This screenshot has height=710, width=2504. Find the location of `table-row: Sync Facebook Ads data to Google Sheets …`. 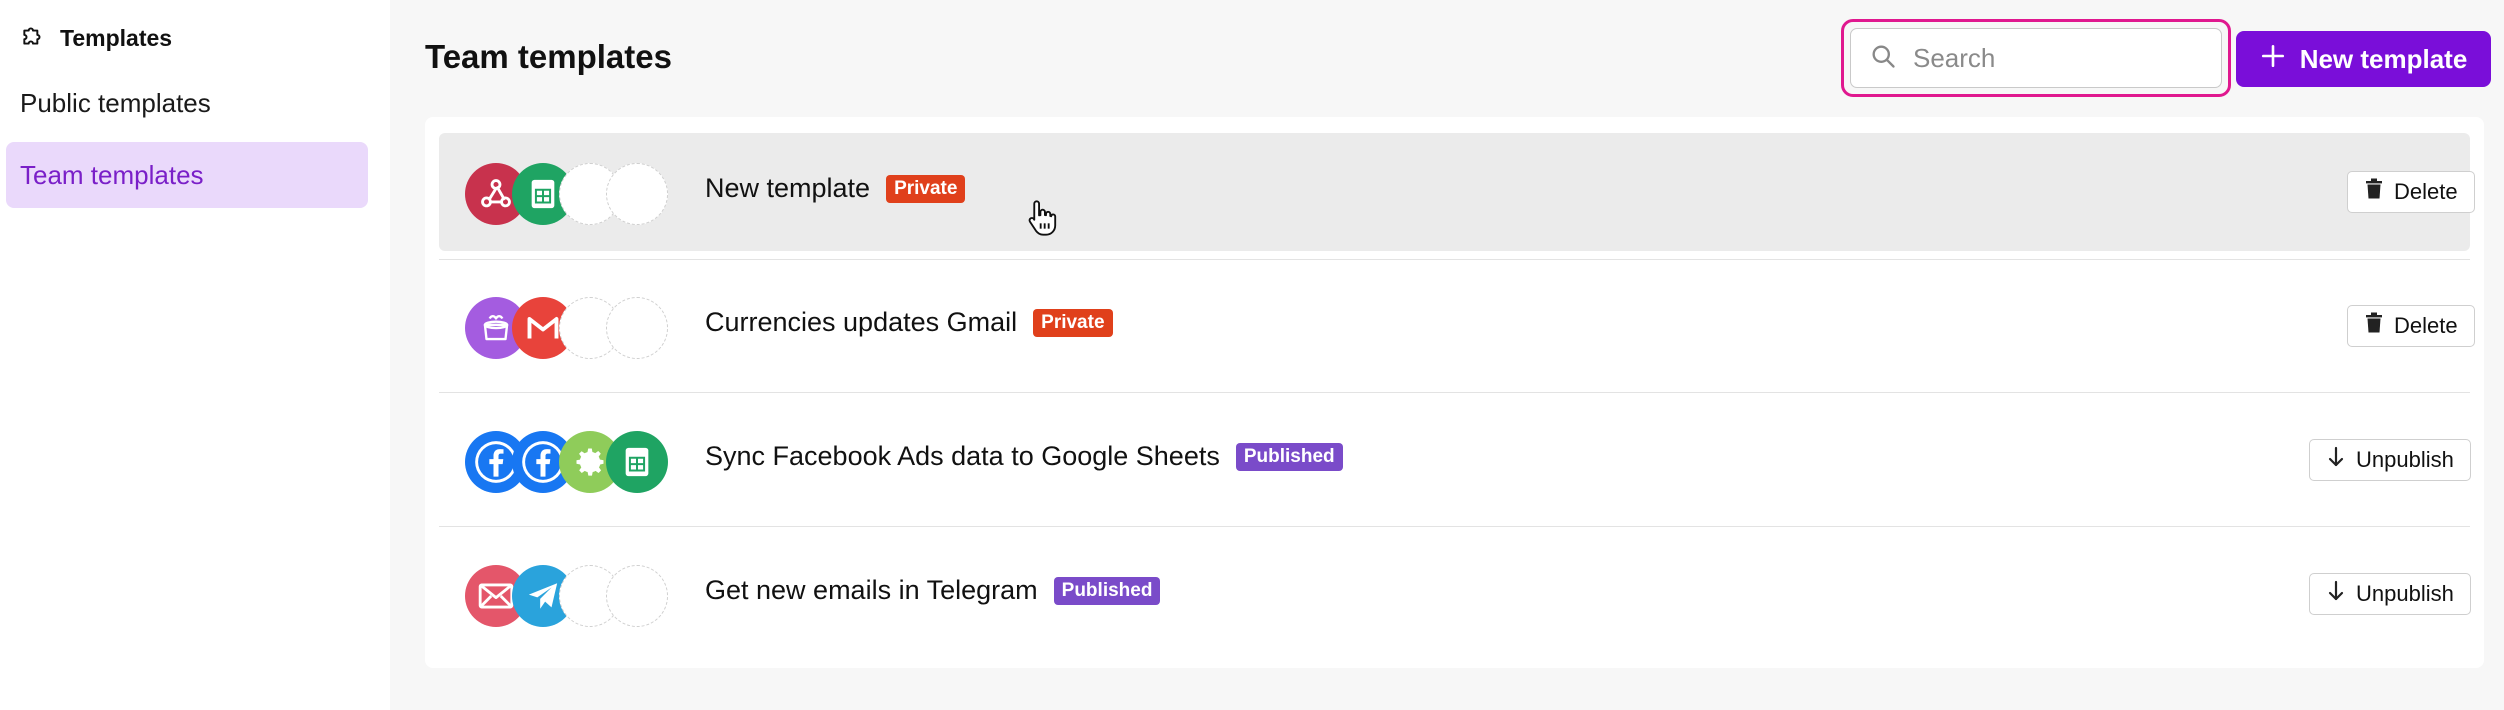

table-row: Sync Facebook Ads data to Google Sheets … is located at coordinates (1455, 460).